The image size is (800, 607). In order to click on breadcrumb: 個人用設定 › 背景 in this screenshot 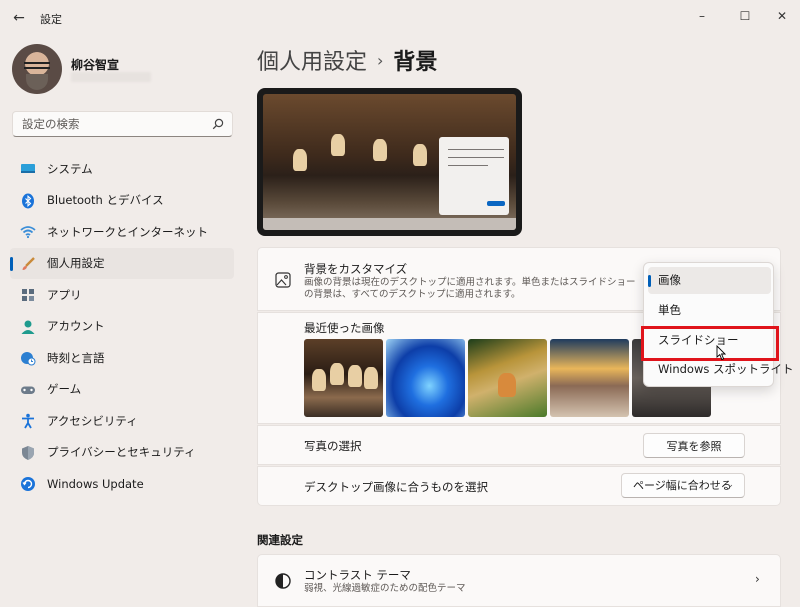, I will do `click(347, 60)`.